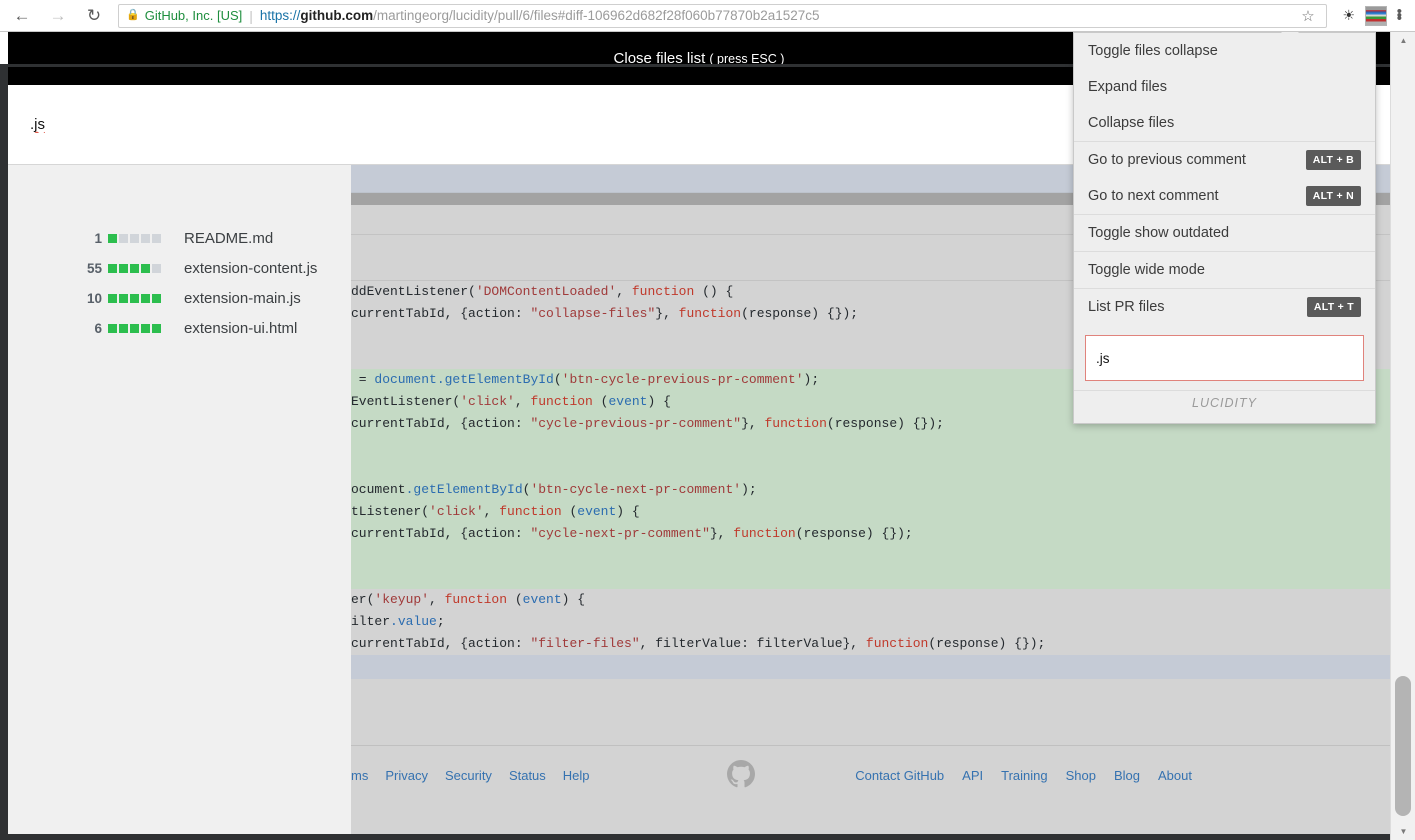  What do you see at coordinates (1153, 196) in the screenshot?
I see `popup-menu-item-label: Go to next comment` at bounding box center [1153, 196].